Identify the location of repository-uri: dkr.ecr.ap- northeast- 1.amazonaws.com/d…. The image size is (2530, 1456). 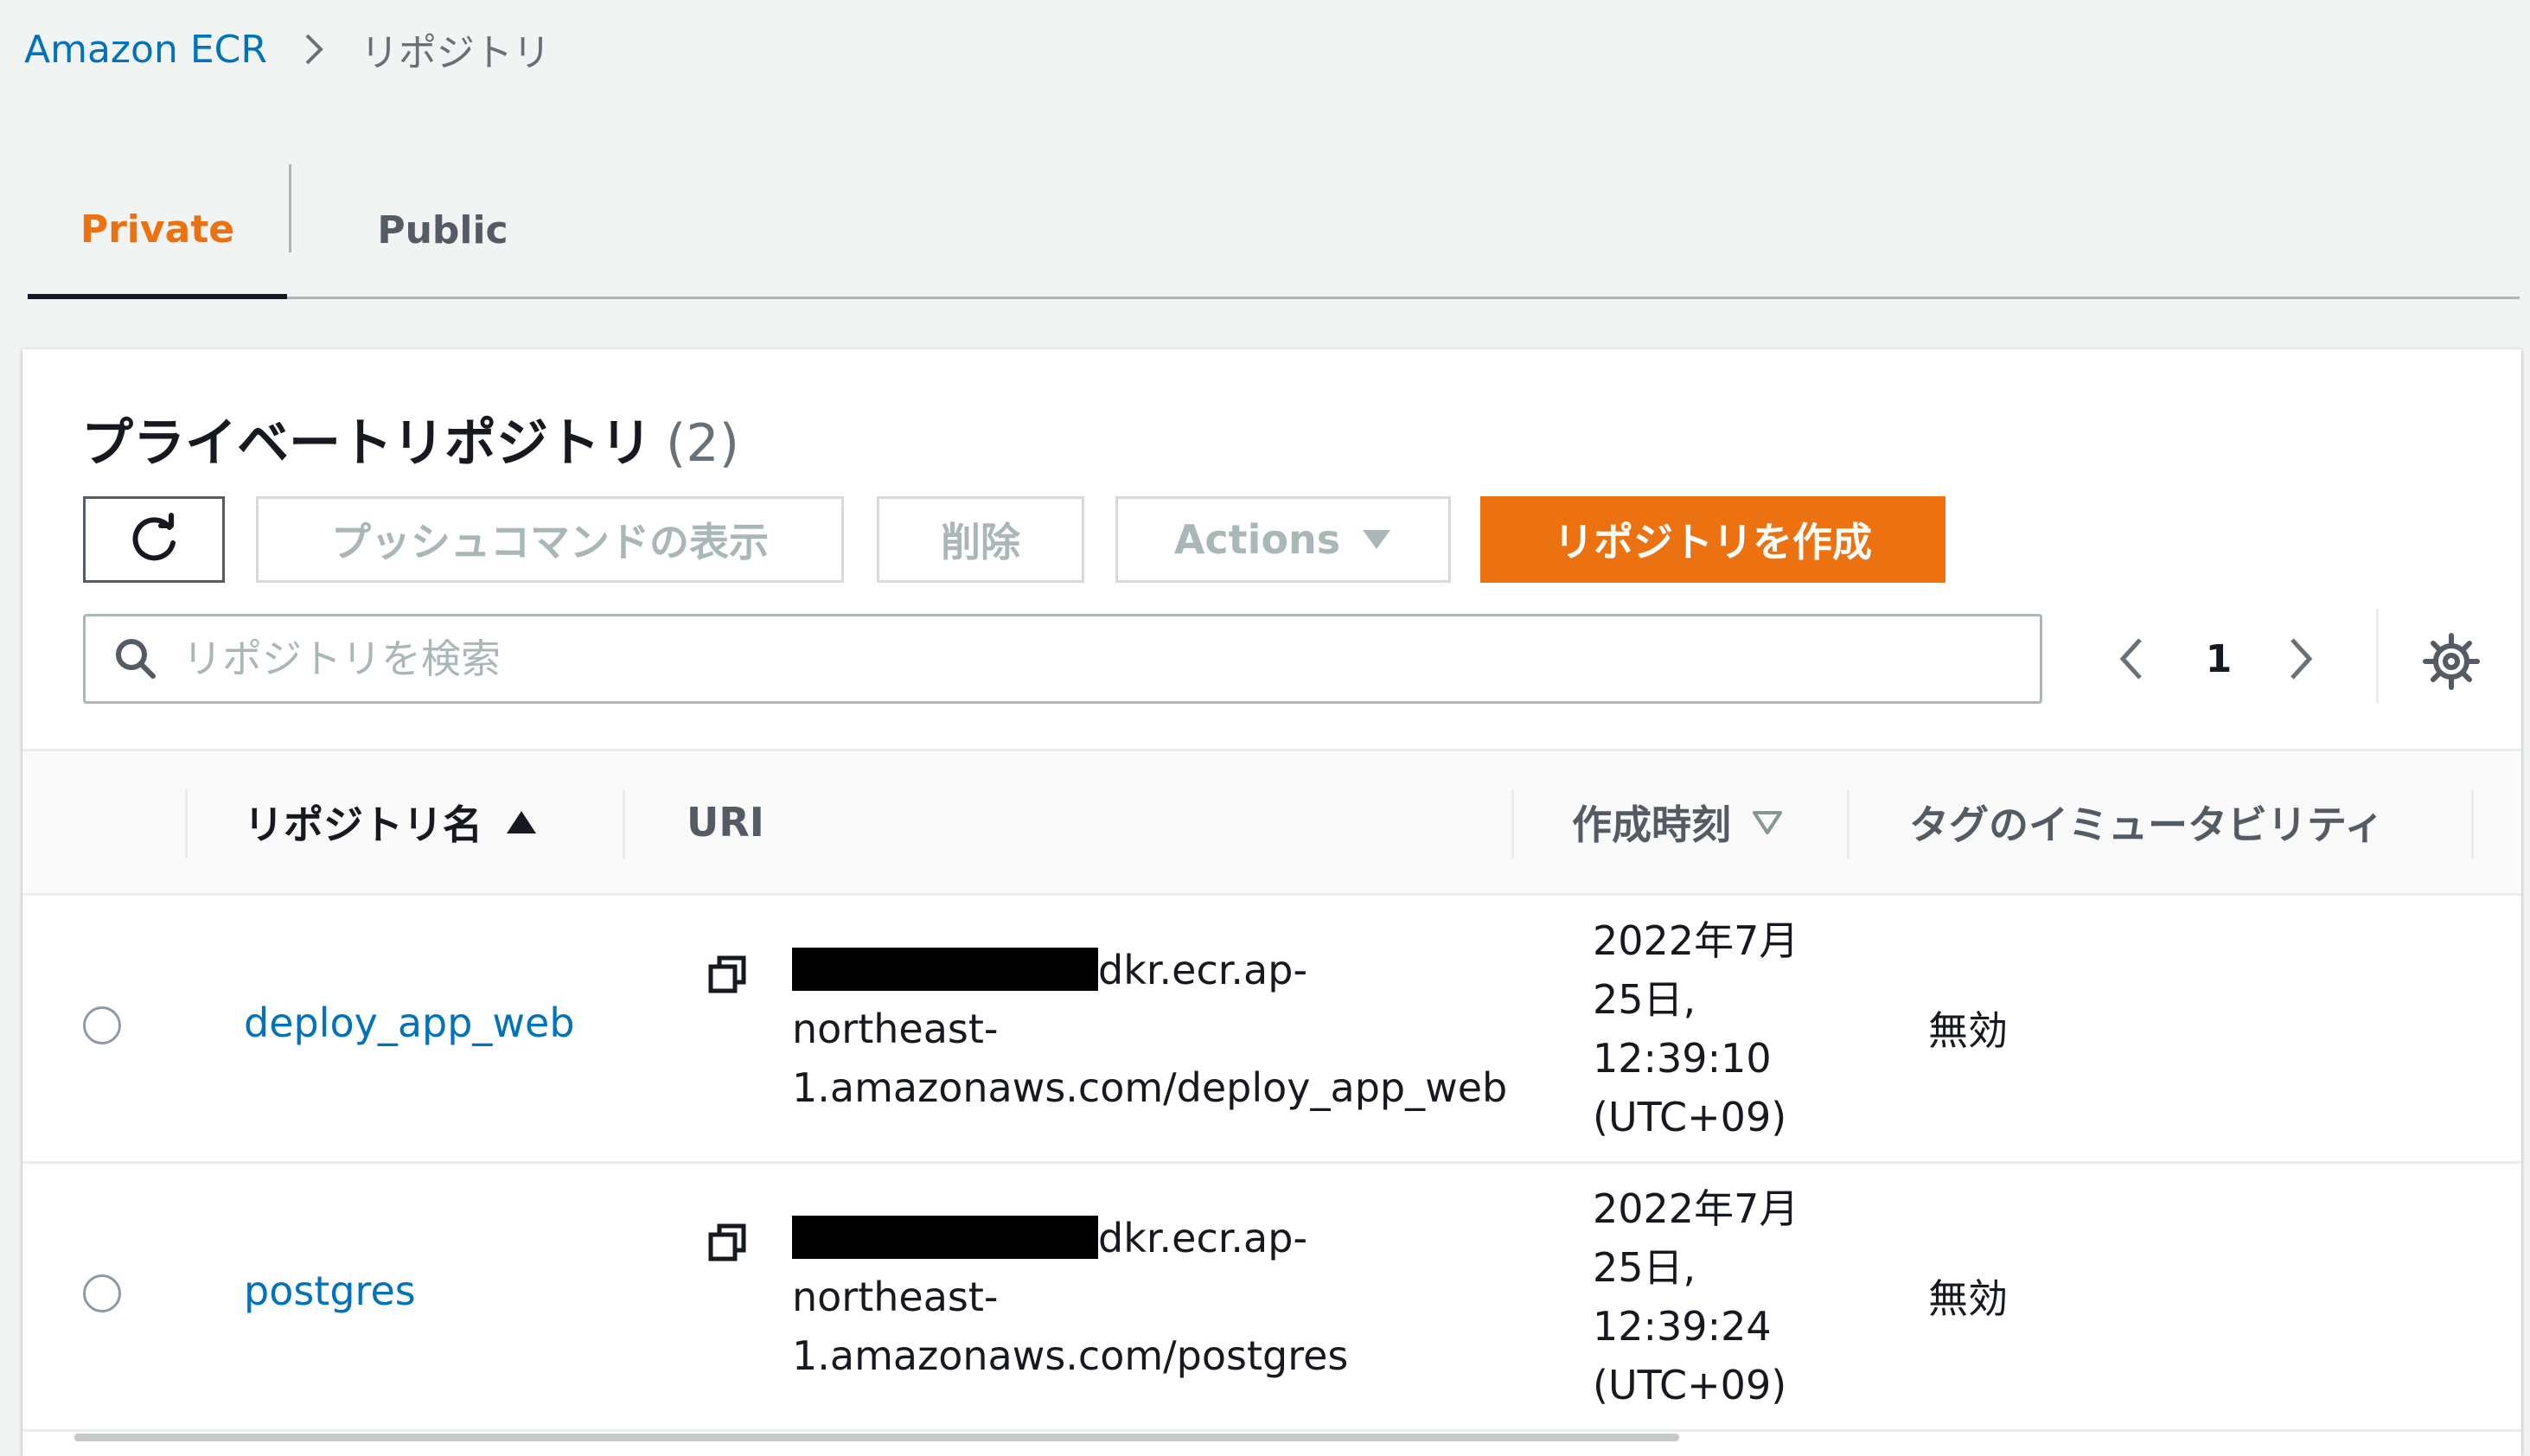
(1164, 1029).